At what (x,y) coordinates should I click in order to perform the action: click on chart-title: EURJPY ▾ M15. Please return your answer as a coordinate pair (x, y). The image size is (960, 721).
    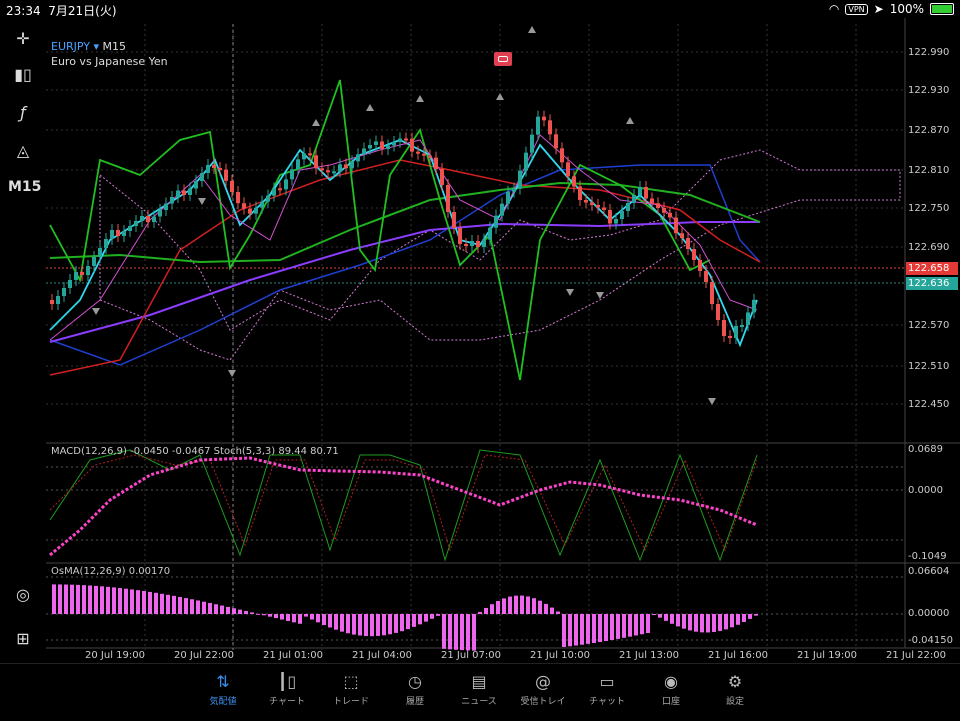
    Looking at the image, I should click on (88, 46).